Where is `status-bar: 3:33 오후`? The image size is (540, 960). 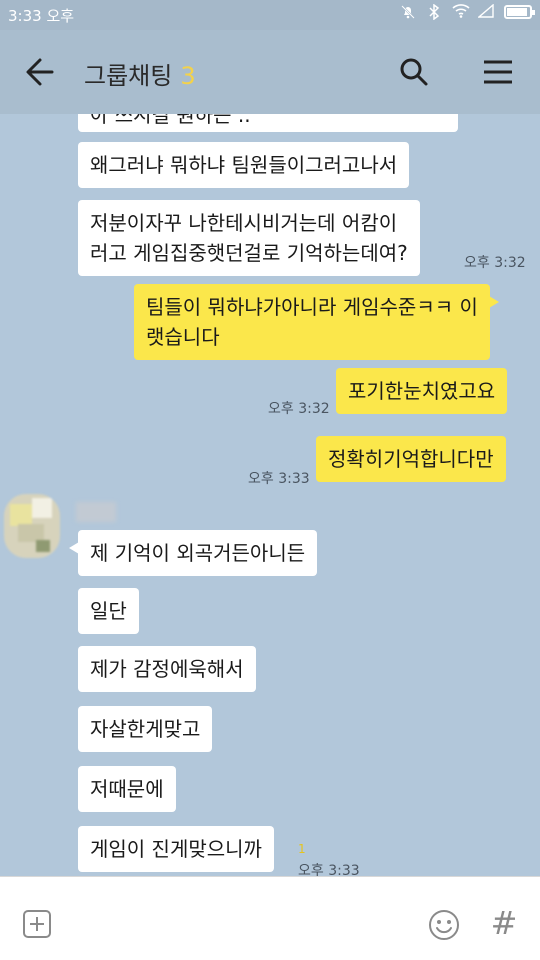
status-bar: 3:33 오후 is located at coordinates (270, 15).